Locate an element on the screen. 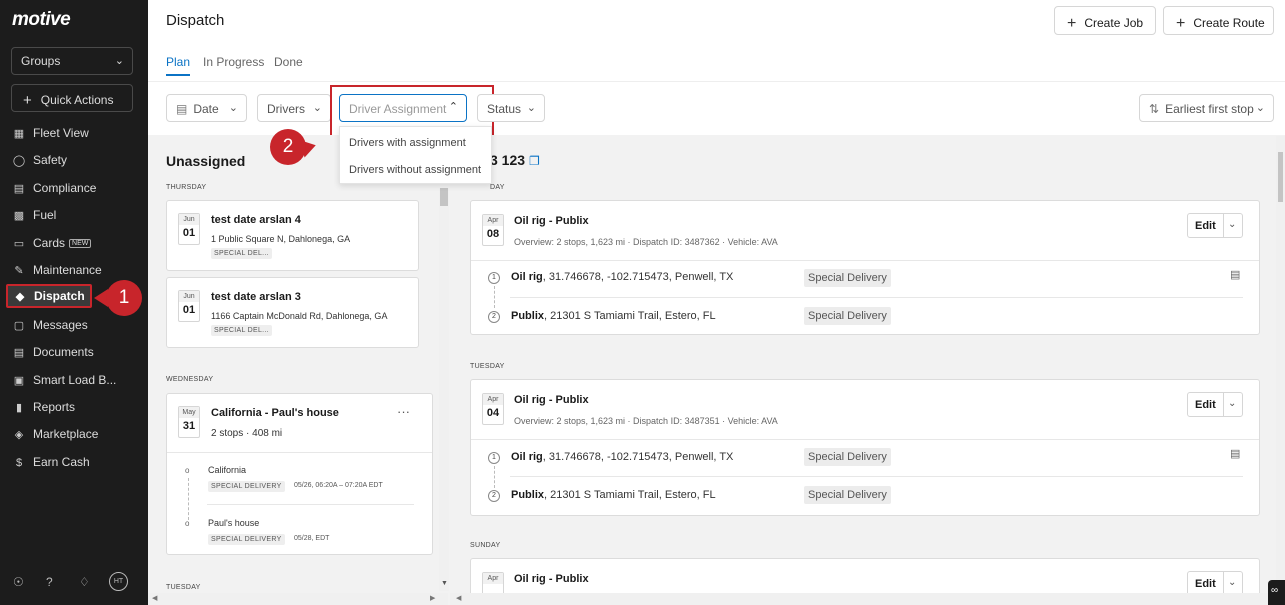  groups-select: Groups ⌄ is located at coordinates (72, 61).